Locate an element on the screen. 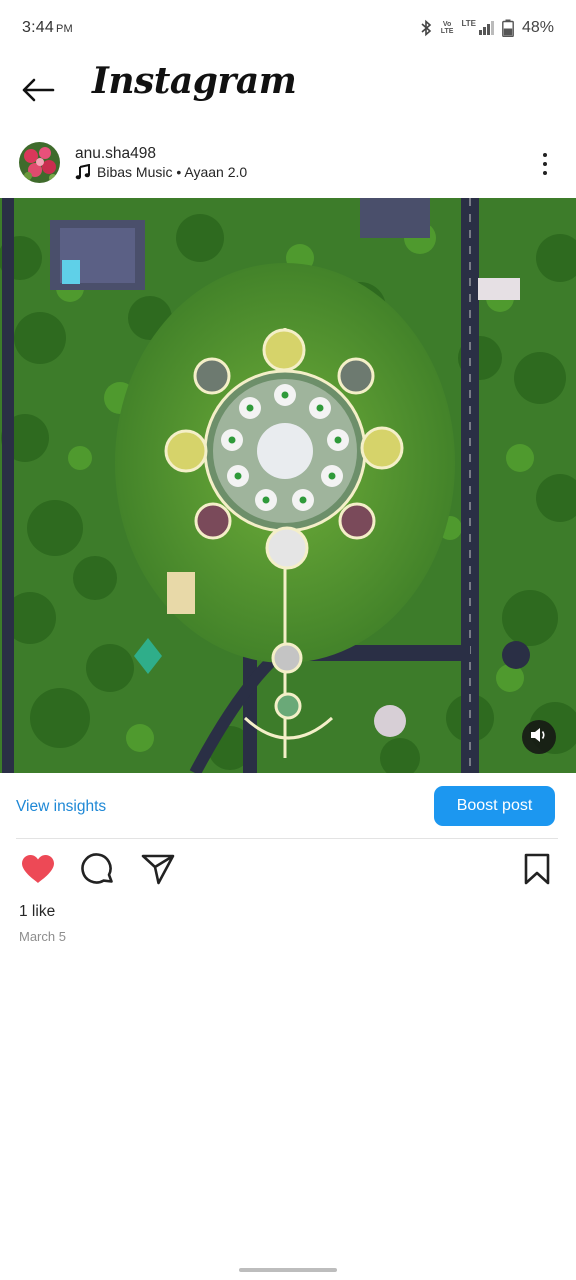  like-button is located at coordinates (38, 871).